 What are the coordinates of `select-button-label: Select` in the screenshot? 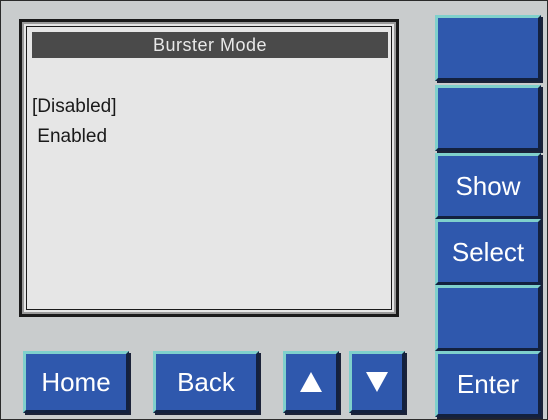 It's located at (488, 251).